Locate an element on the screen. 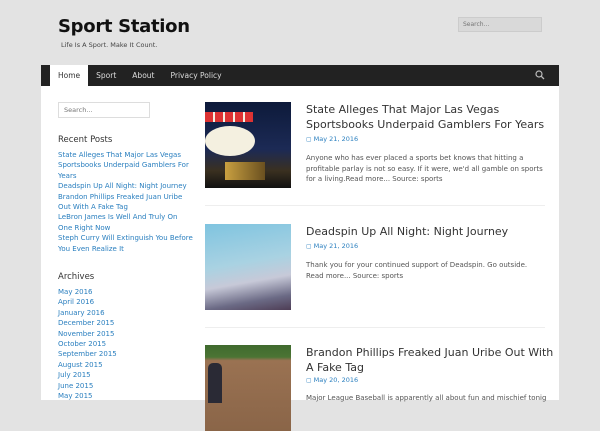  main-nav: Home Sport About Privacy Policy is located at coordinates (300, 75).